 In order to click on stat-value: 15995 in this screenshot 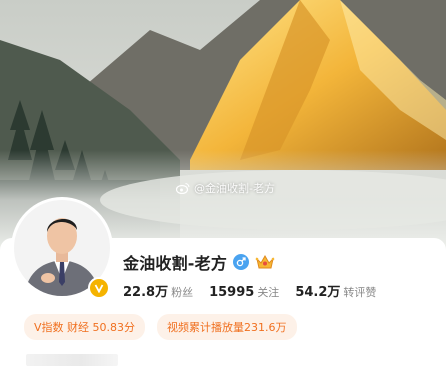, I will do `click(232, 292)`.